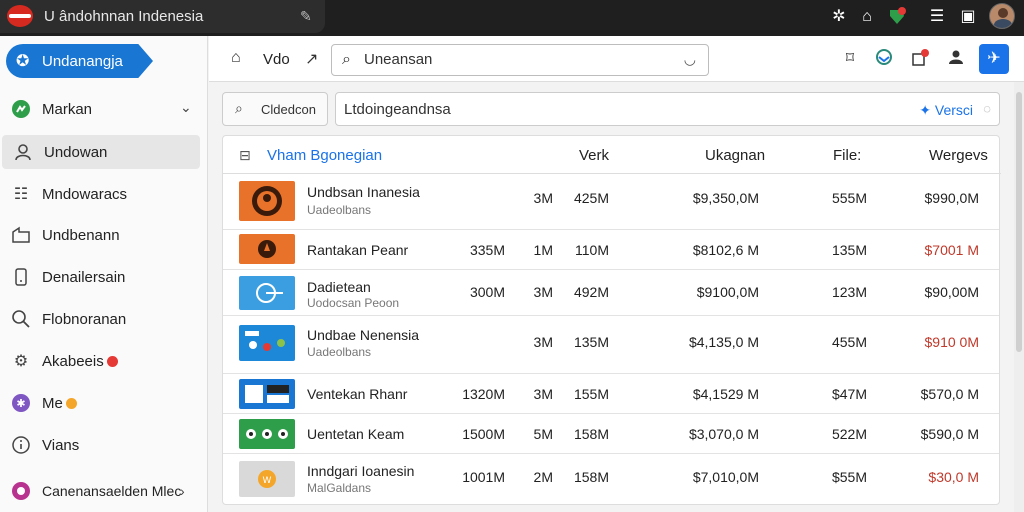 Image resolution: width=1024 pixels, height=512 pixels. What do you see at coordinates (1002, 16) in the screenshot?
I see `avatar` at bounding box center [1002, 16].